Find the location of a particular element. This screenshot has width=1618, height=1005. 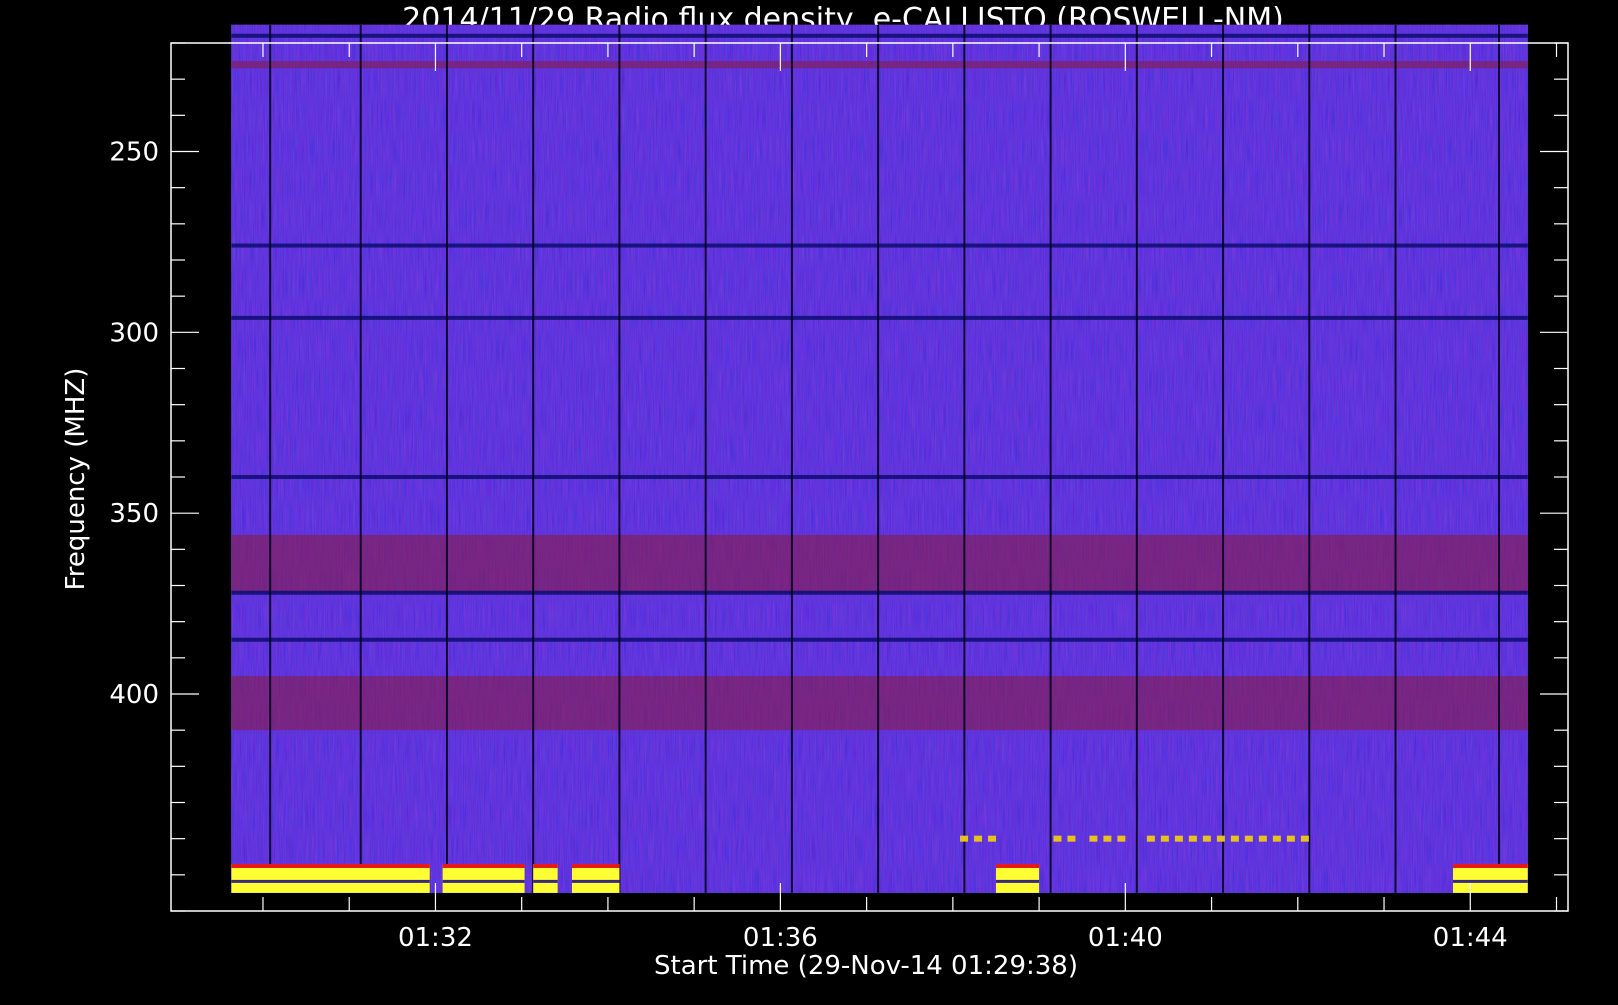

y-axis-label: Frequency (MHZ) is located at coordinates (76, 479).